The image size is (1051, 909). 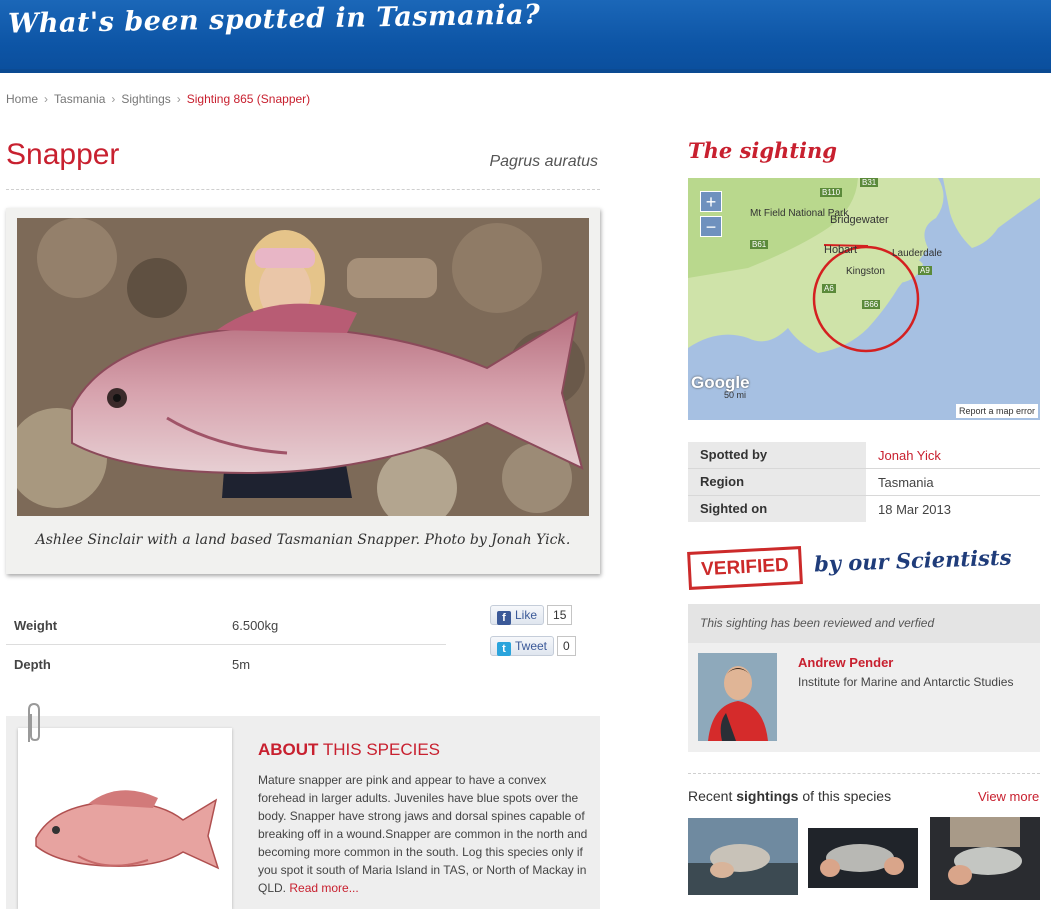 I want to click on road-tag-a6: A6, so click(x=829, y=288).